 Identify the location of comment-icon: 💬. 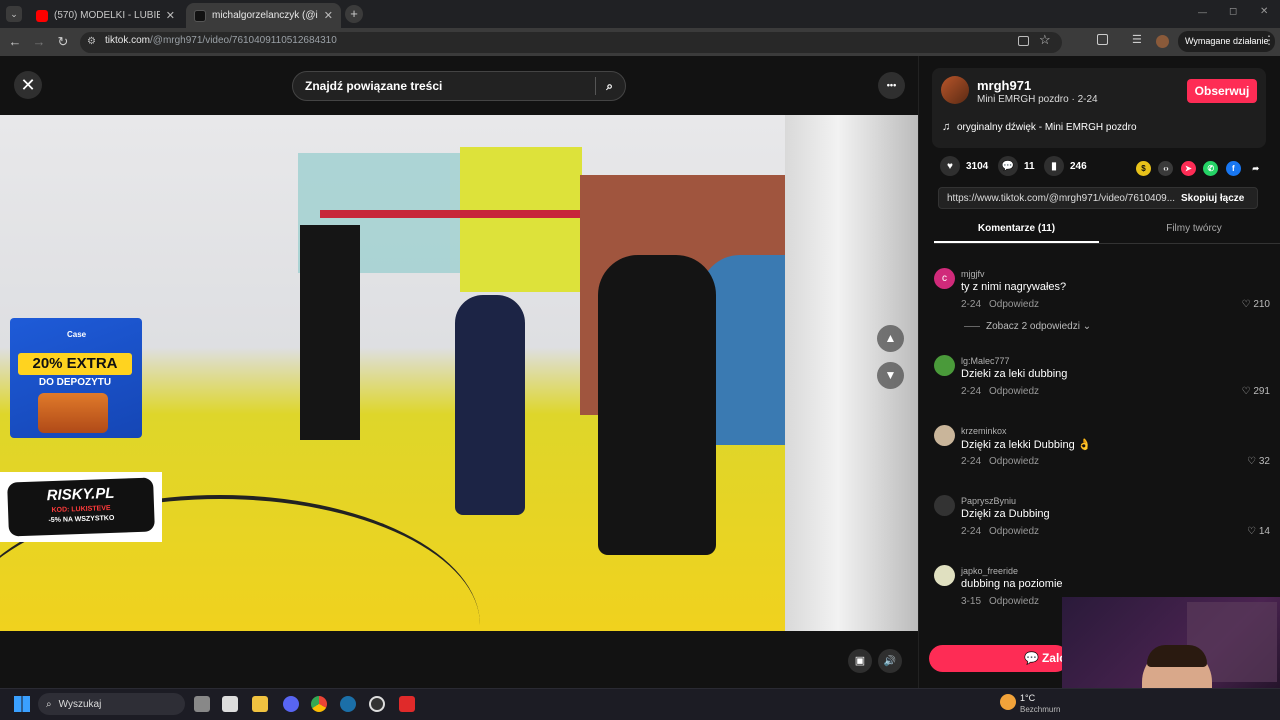
(1031, 658).